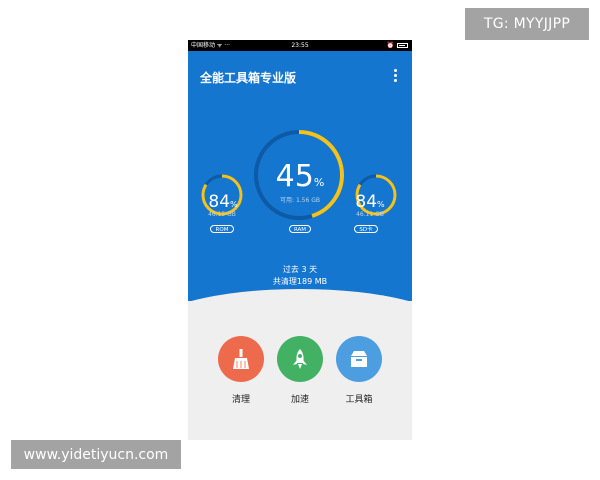  I want to click on toolbox-label: 工具箱, so click(359, 400).